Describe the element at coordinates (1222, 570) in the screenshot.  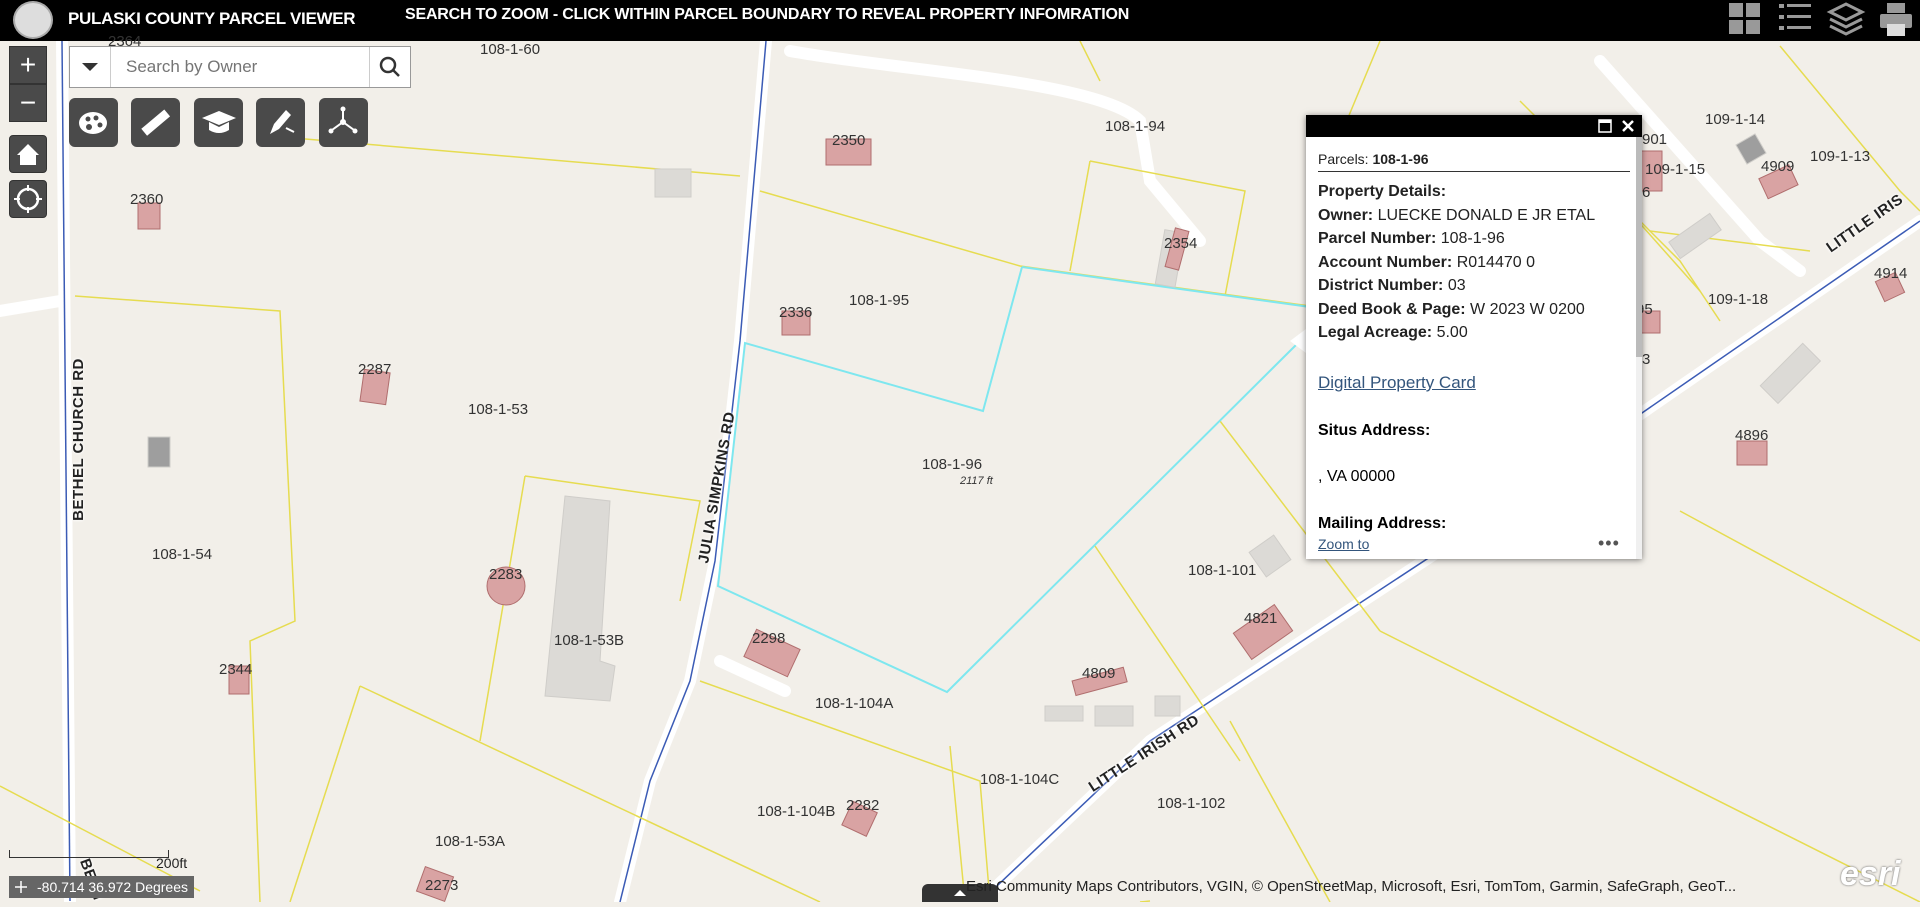
I see `parcel-label: 108-1-101` at that location.